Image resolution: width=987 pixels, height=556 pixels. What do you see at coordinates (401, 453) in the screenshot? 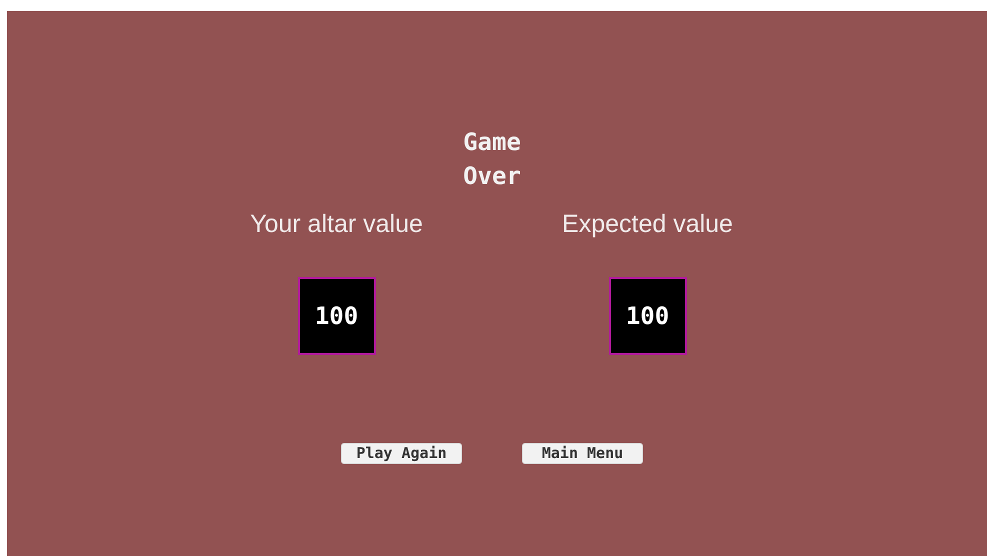
I see `menu-button: Play Again` at bounding box center [401, 453].